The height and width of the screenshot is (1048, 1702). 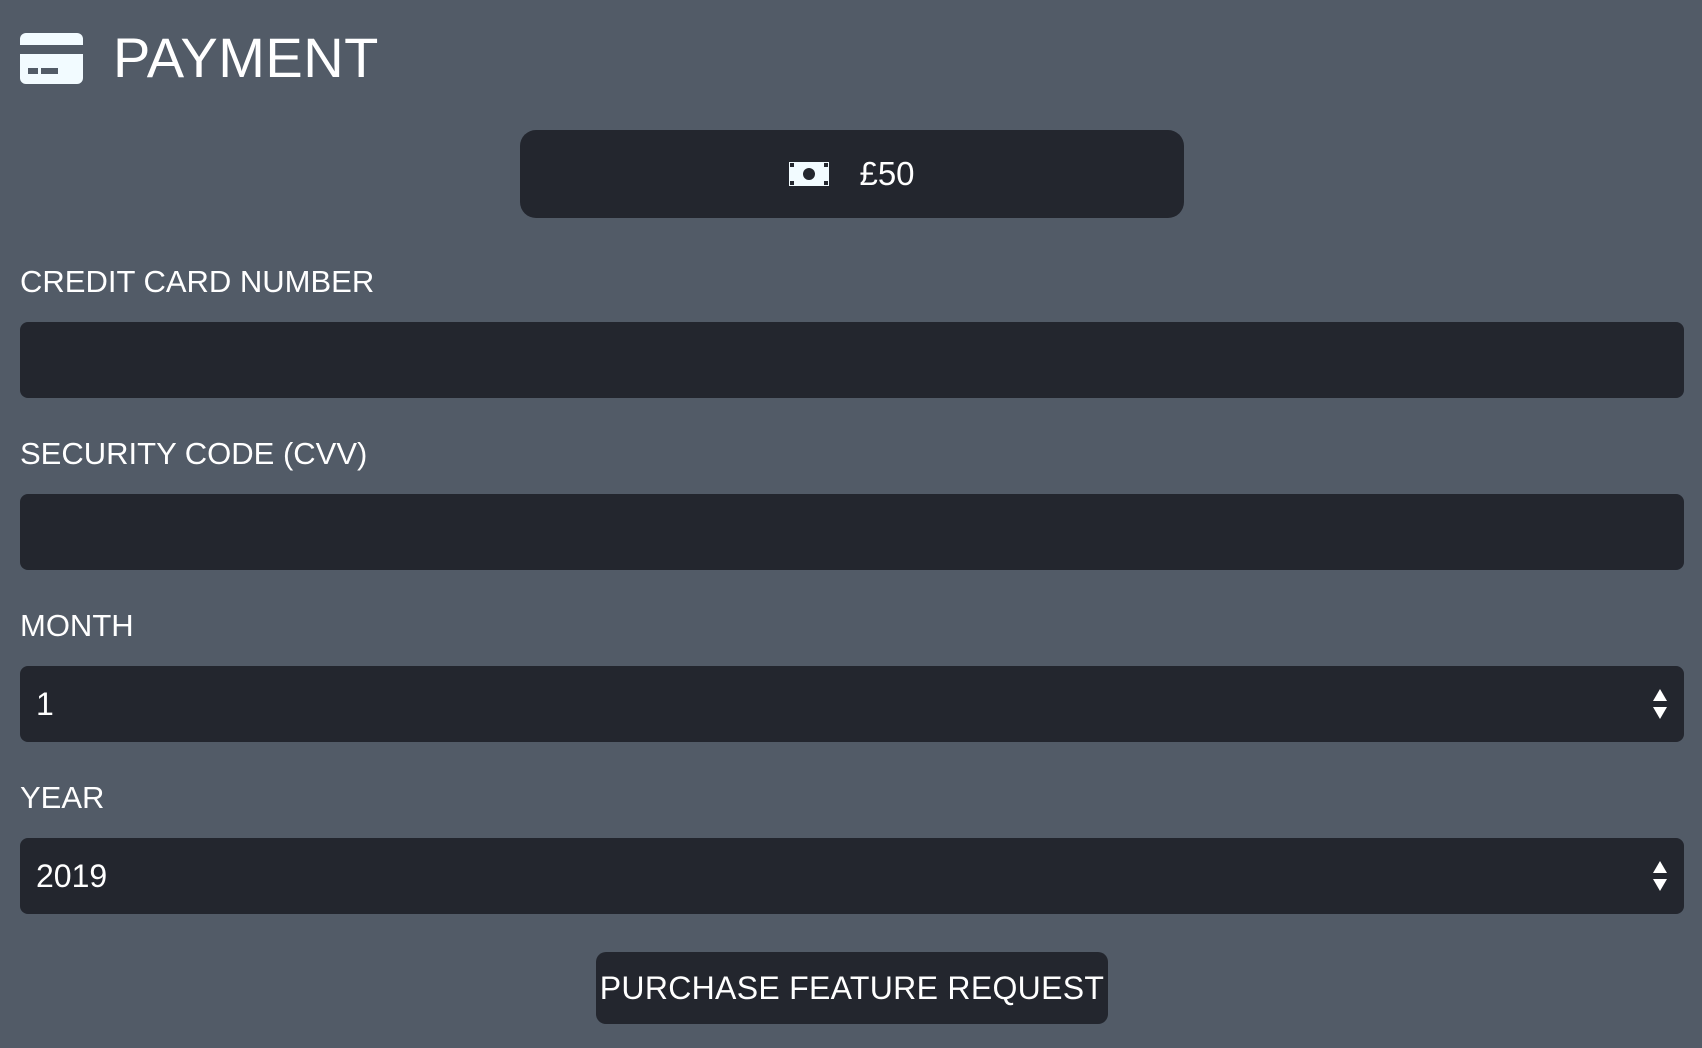 I want to click on year-select: 2019, so click(x=852, y=876).